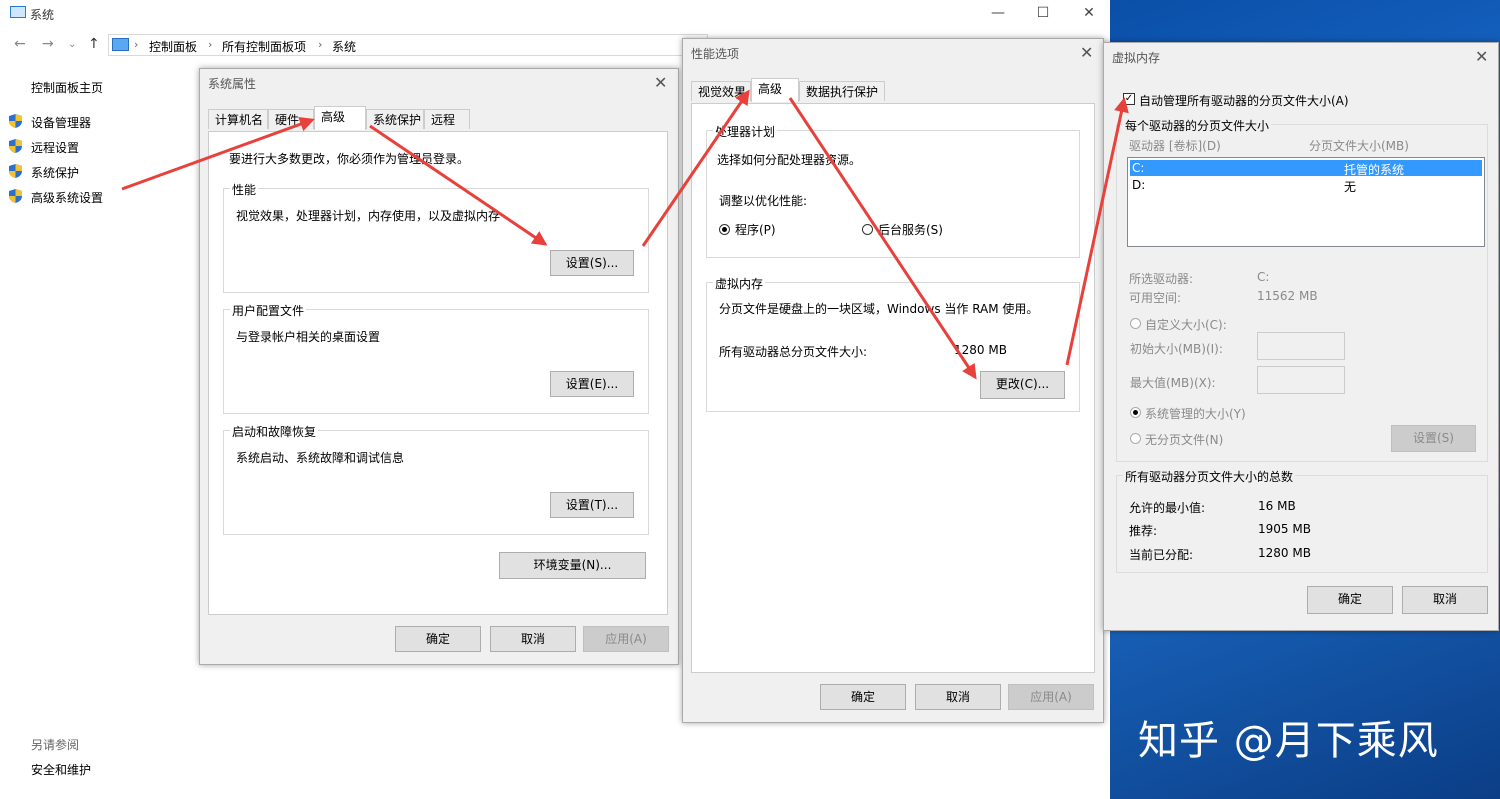 The height and width of the screenshot is (799, 1500). What do you see at coordinates (1167, 508) in the screenshot?
I see `min-allowed-label: 允许的最小值:` at bounding box center [1167, 508].